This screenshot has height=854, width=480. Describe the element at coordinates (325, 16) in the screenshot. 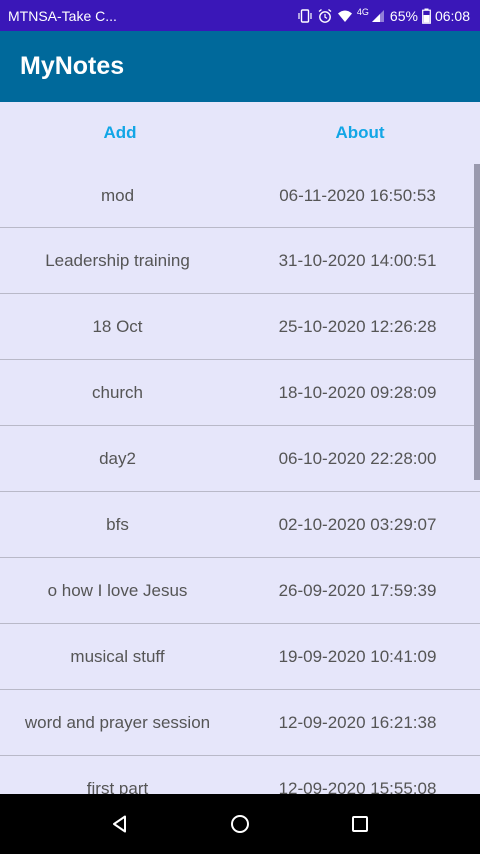

I see `alarm-icon` at that location.